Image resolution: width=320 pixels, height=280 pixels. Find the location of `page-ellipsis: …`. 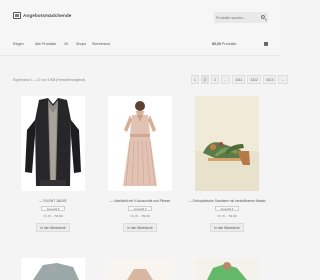

page-ellipsis: … is located at coordinates (225, 79).